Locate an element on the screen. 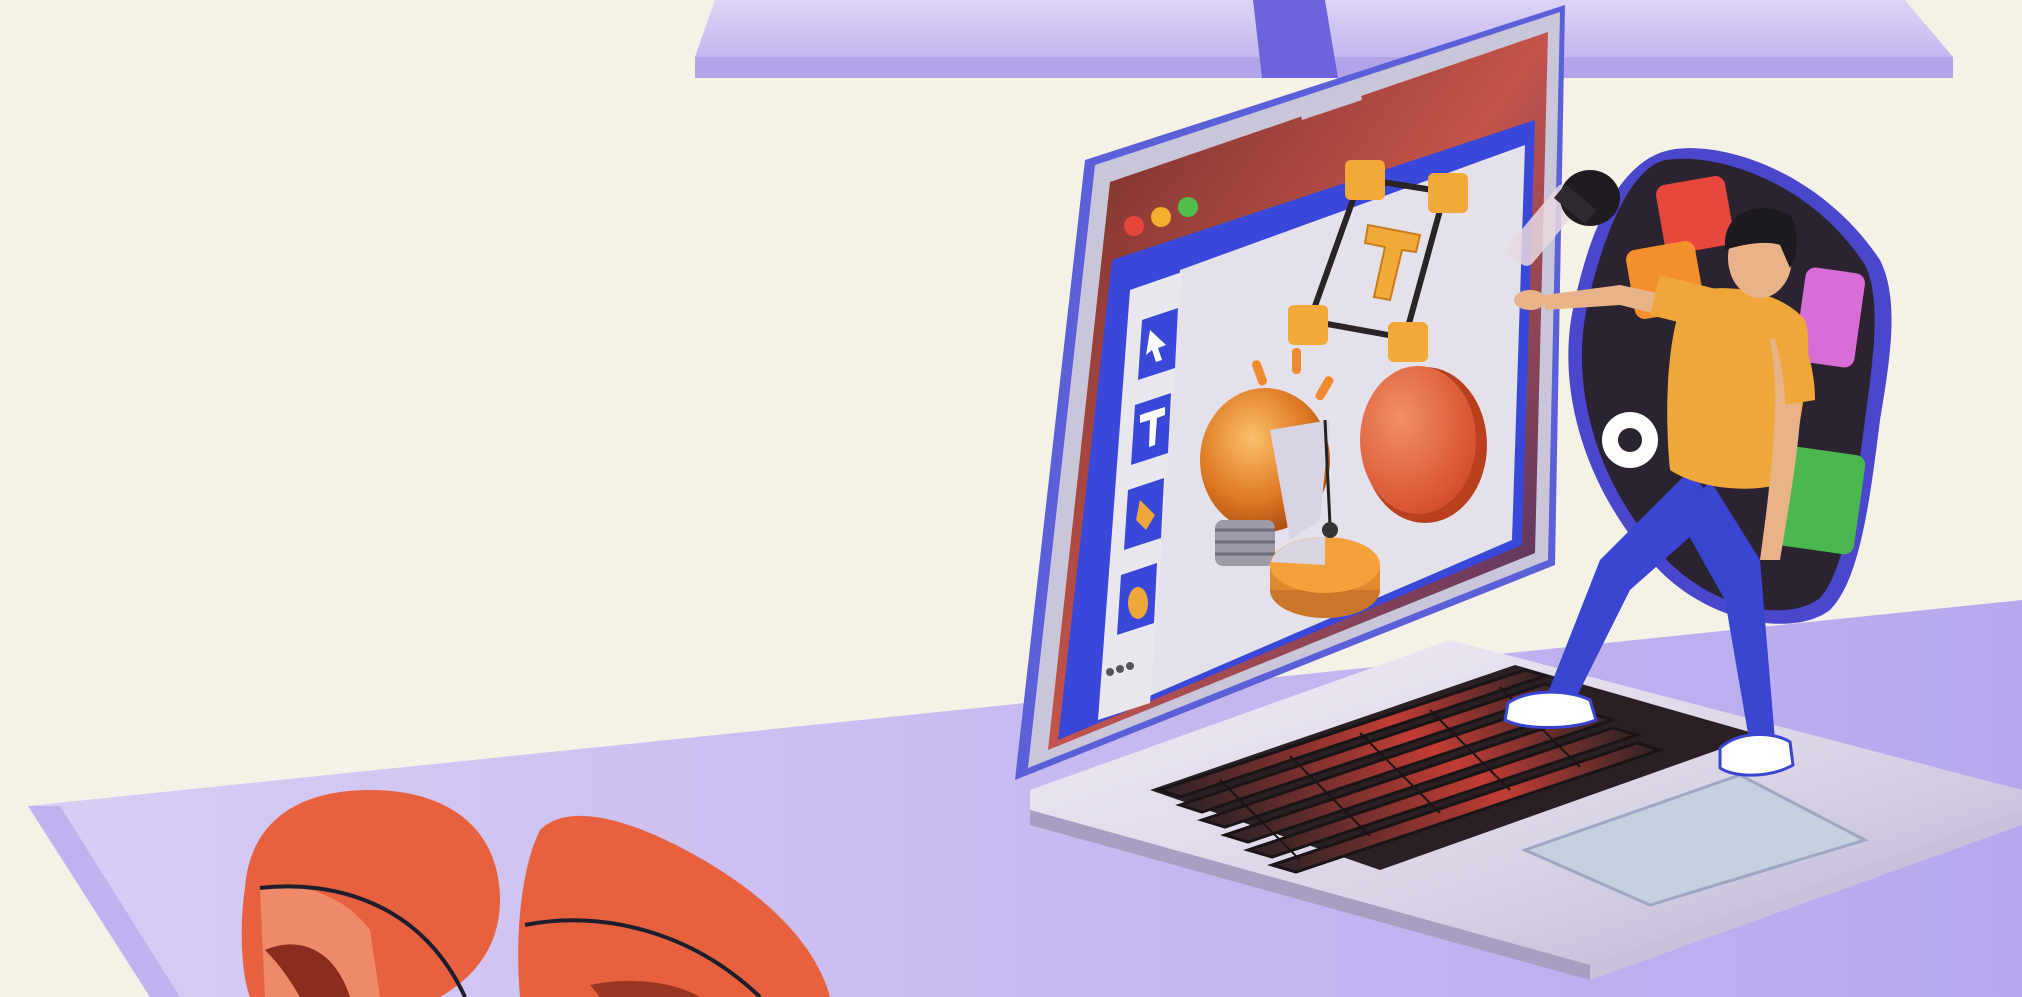 Image resolution: width=2022 pixels, height=997 pixels. window-close-icon is located at coordinates (1134, 226).